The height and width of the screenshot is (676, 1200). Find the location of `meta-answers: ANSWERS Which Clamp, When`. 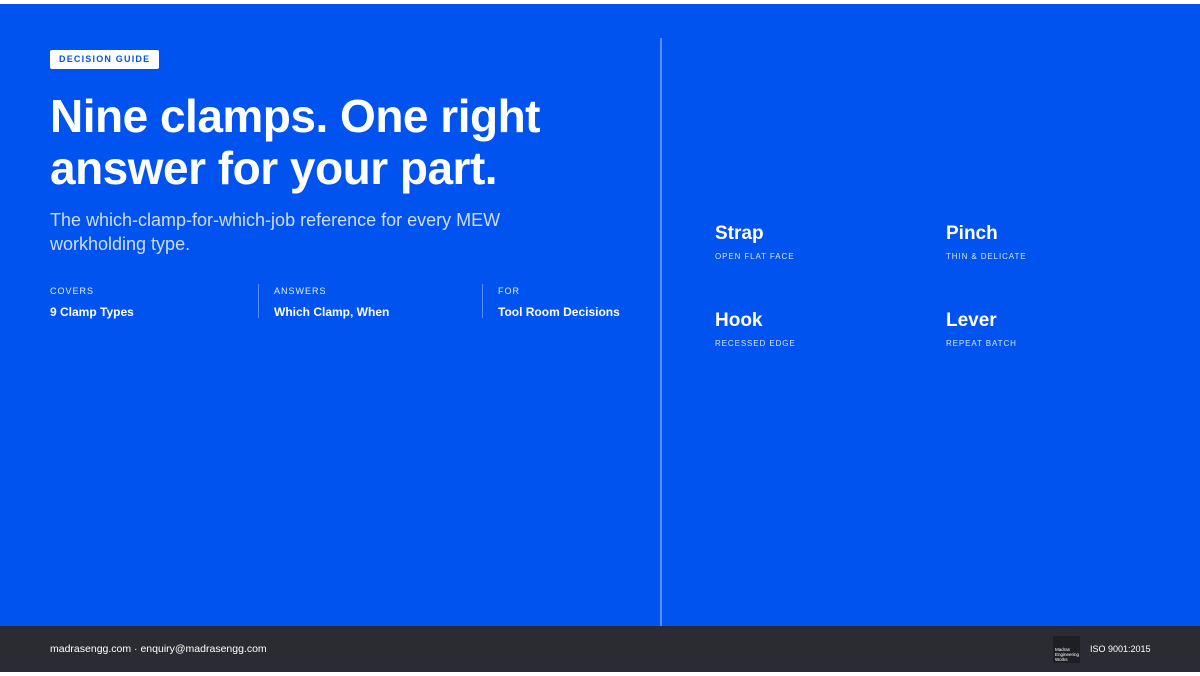

meta-answers: ANSWERS Which Clamp, When is located at coordinates (370, 301).